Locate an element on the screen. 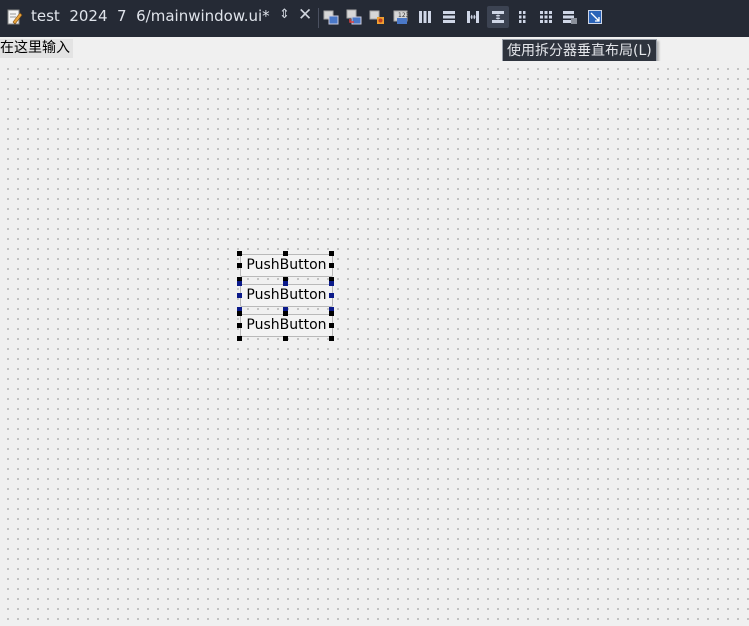  edit-widgets-button is located at coordinates (331, 17).